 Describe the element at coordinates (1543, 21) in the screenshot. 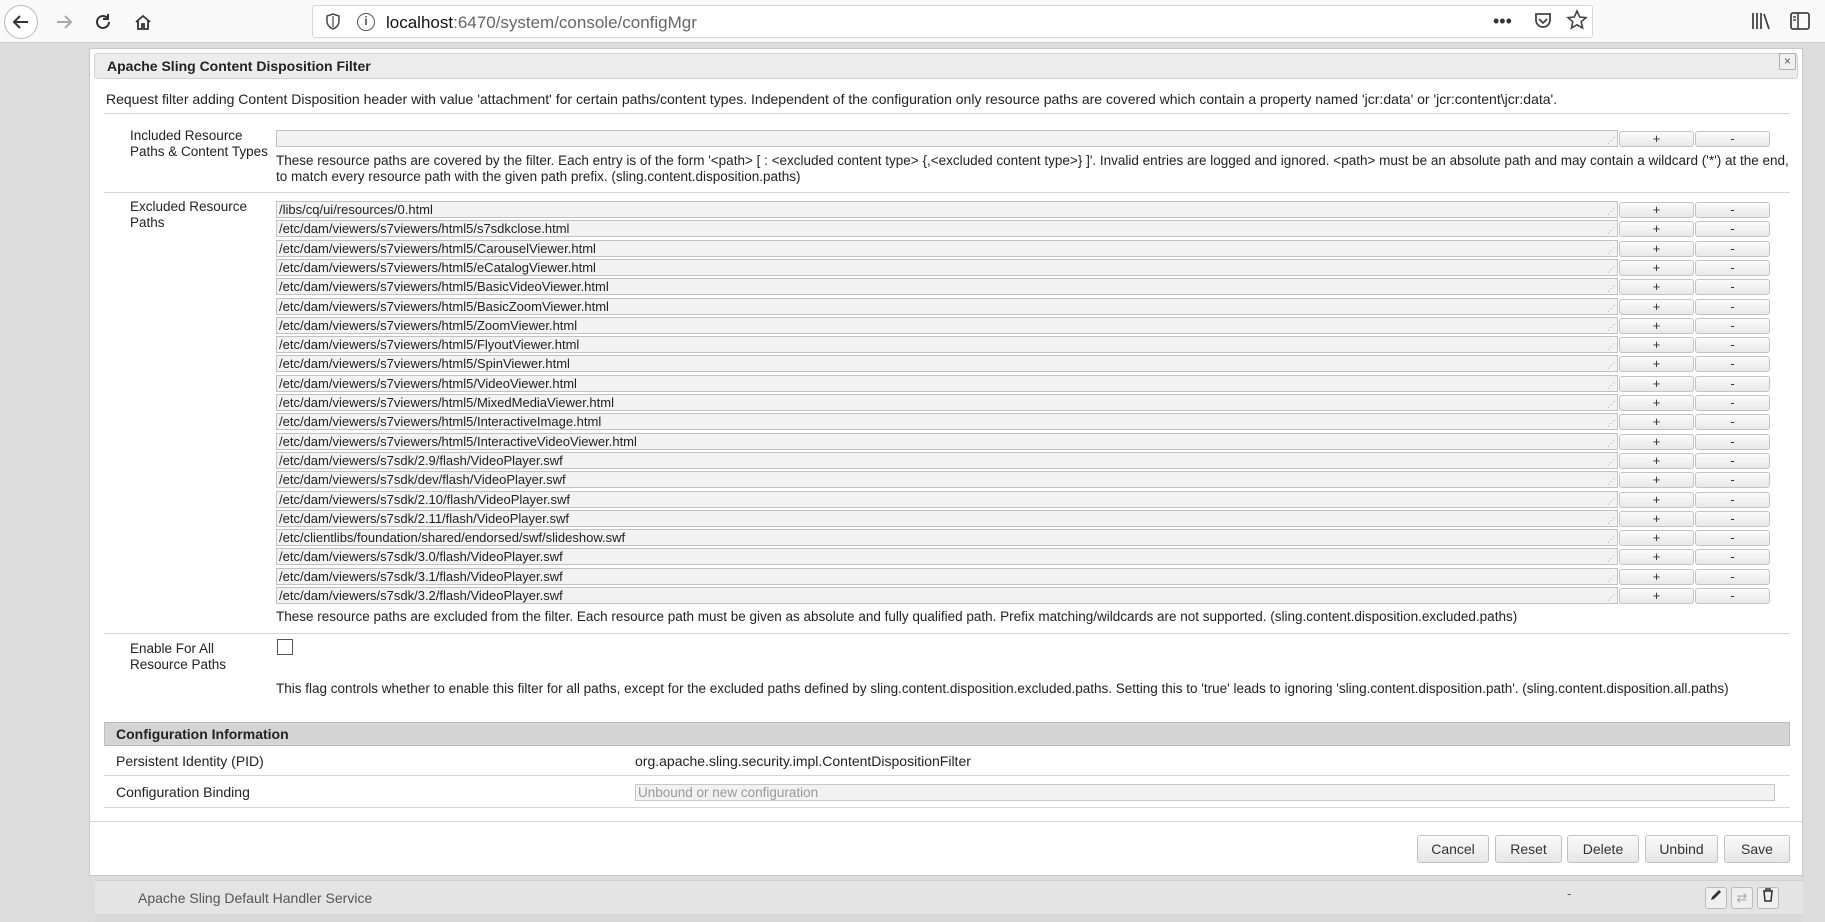

I see `pocket-icon` at that location.